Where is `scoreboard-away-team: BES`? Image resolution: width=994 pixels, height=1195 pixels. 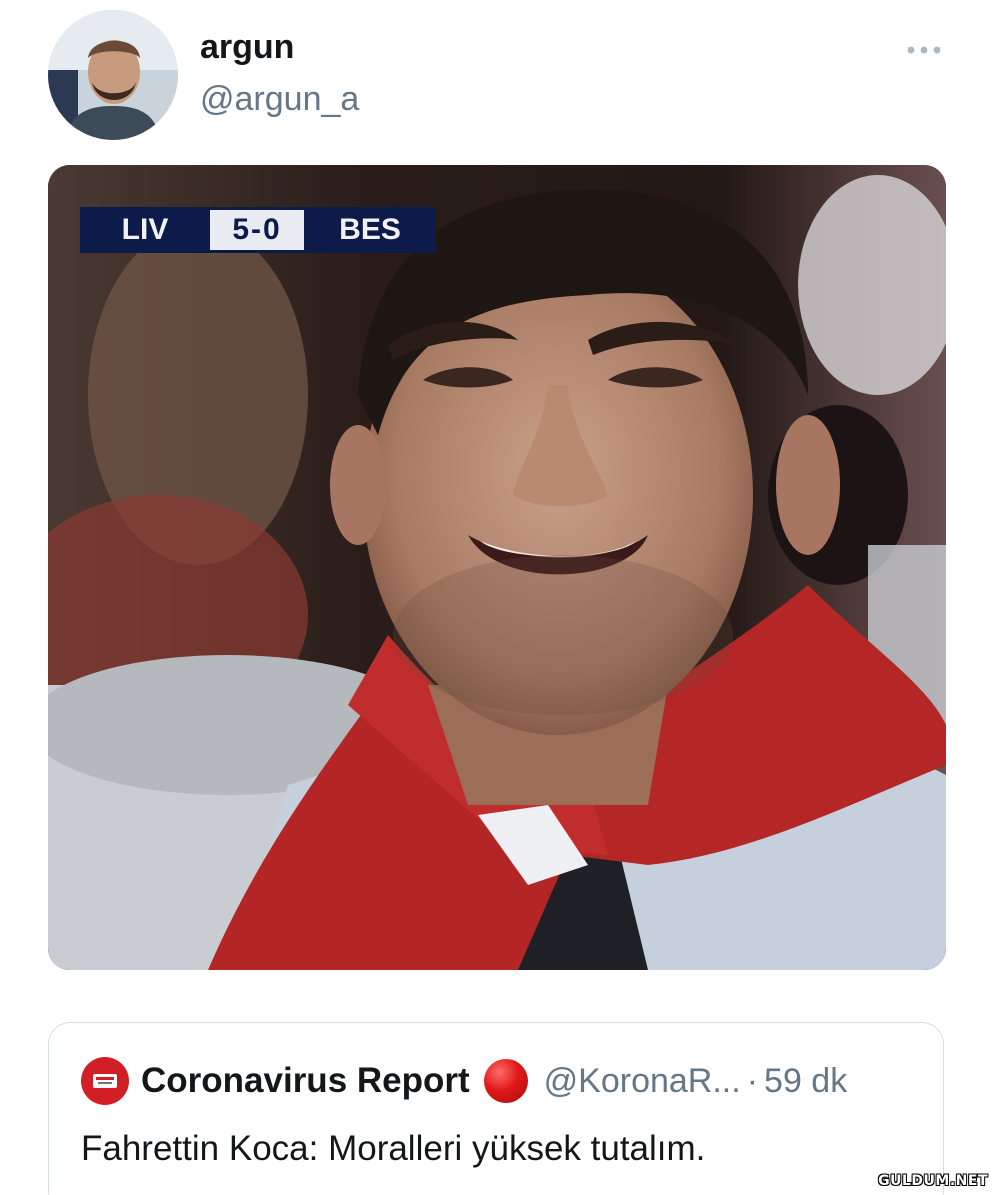
scoreboard-away-team: BES is located at coordinates (370, 229).